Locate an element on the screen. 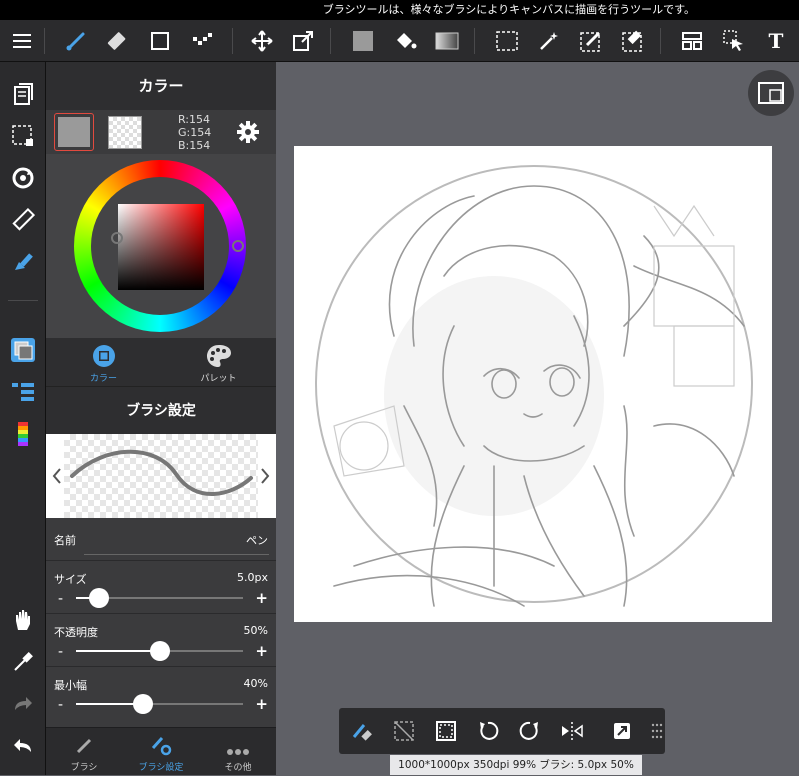 This screenshot has width=799, height=776. grip-icon is located at coordinates (657, 731).